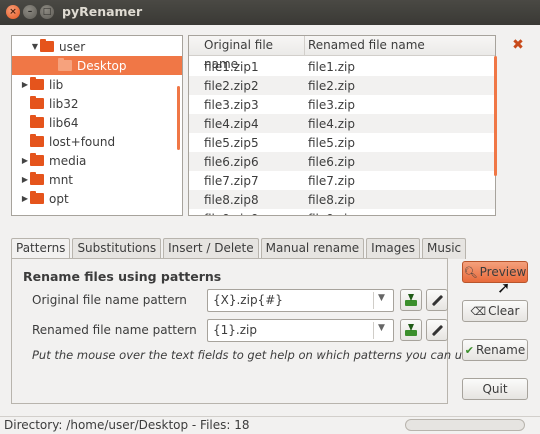 The height and width of the screenshot is (434, 540). I want to click on renamed-pattern-value: {1}.zip, so click(235, 330).